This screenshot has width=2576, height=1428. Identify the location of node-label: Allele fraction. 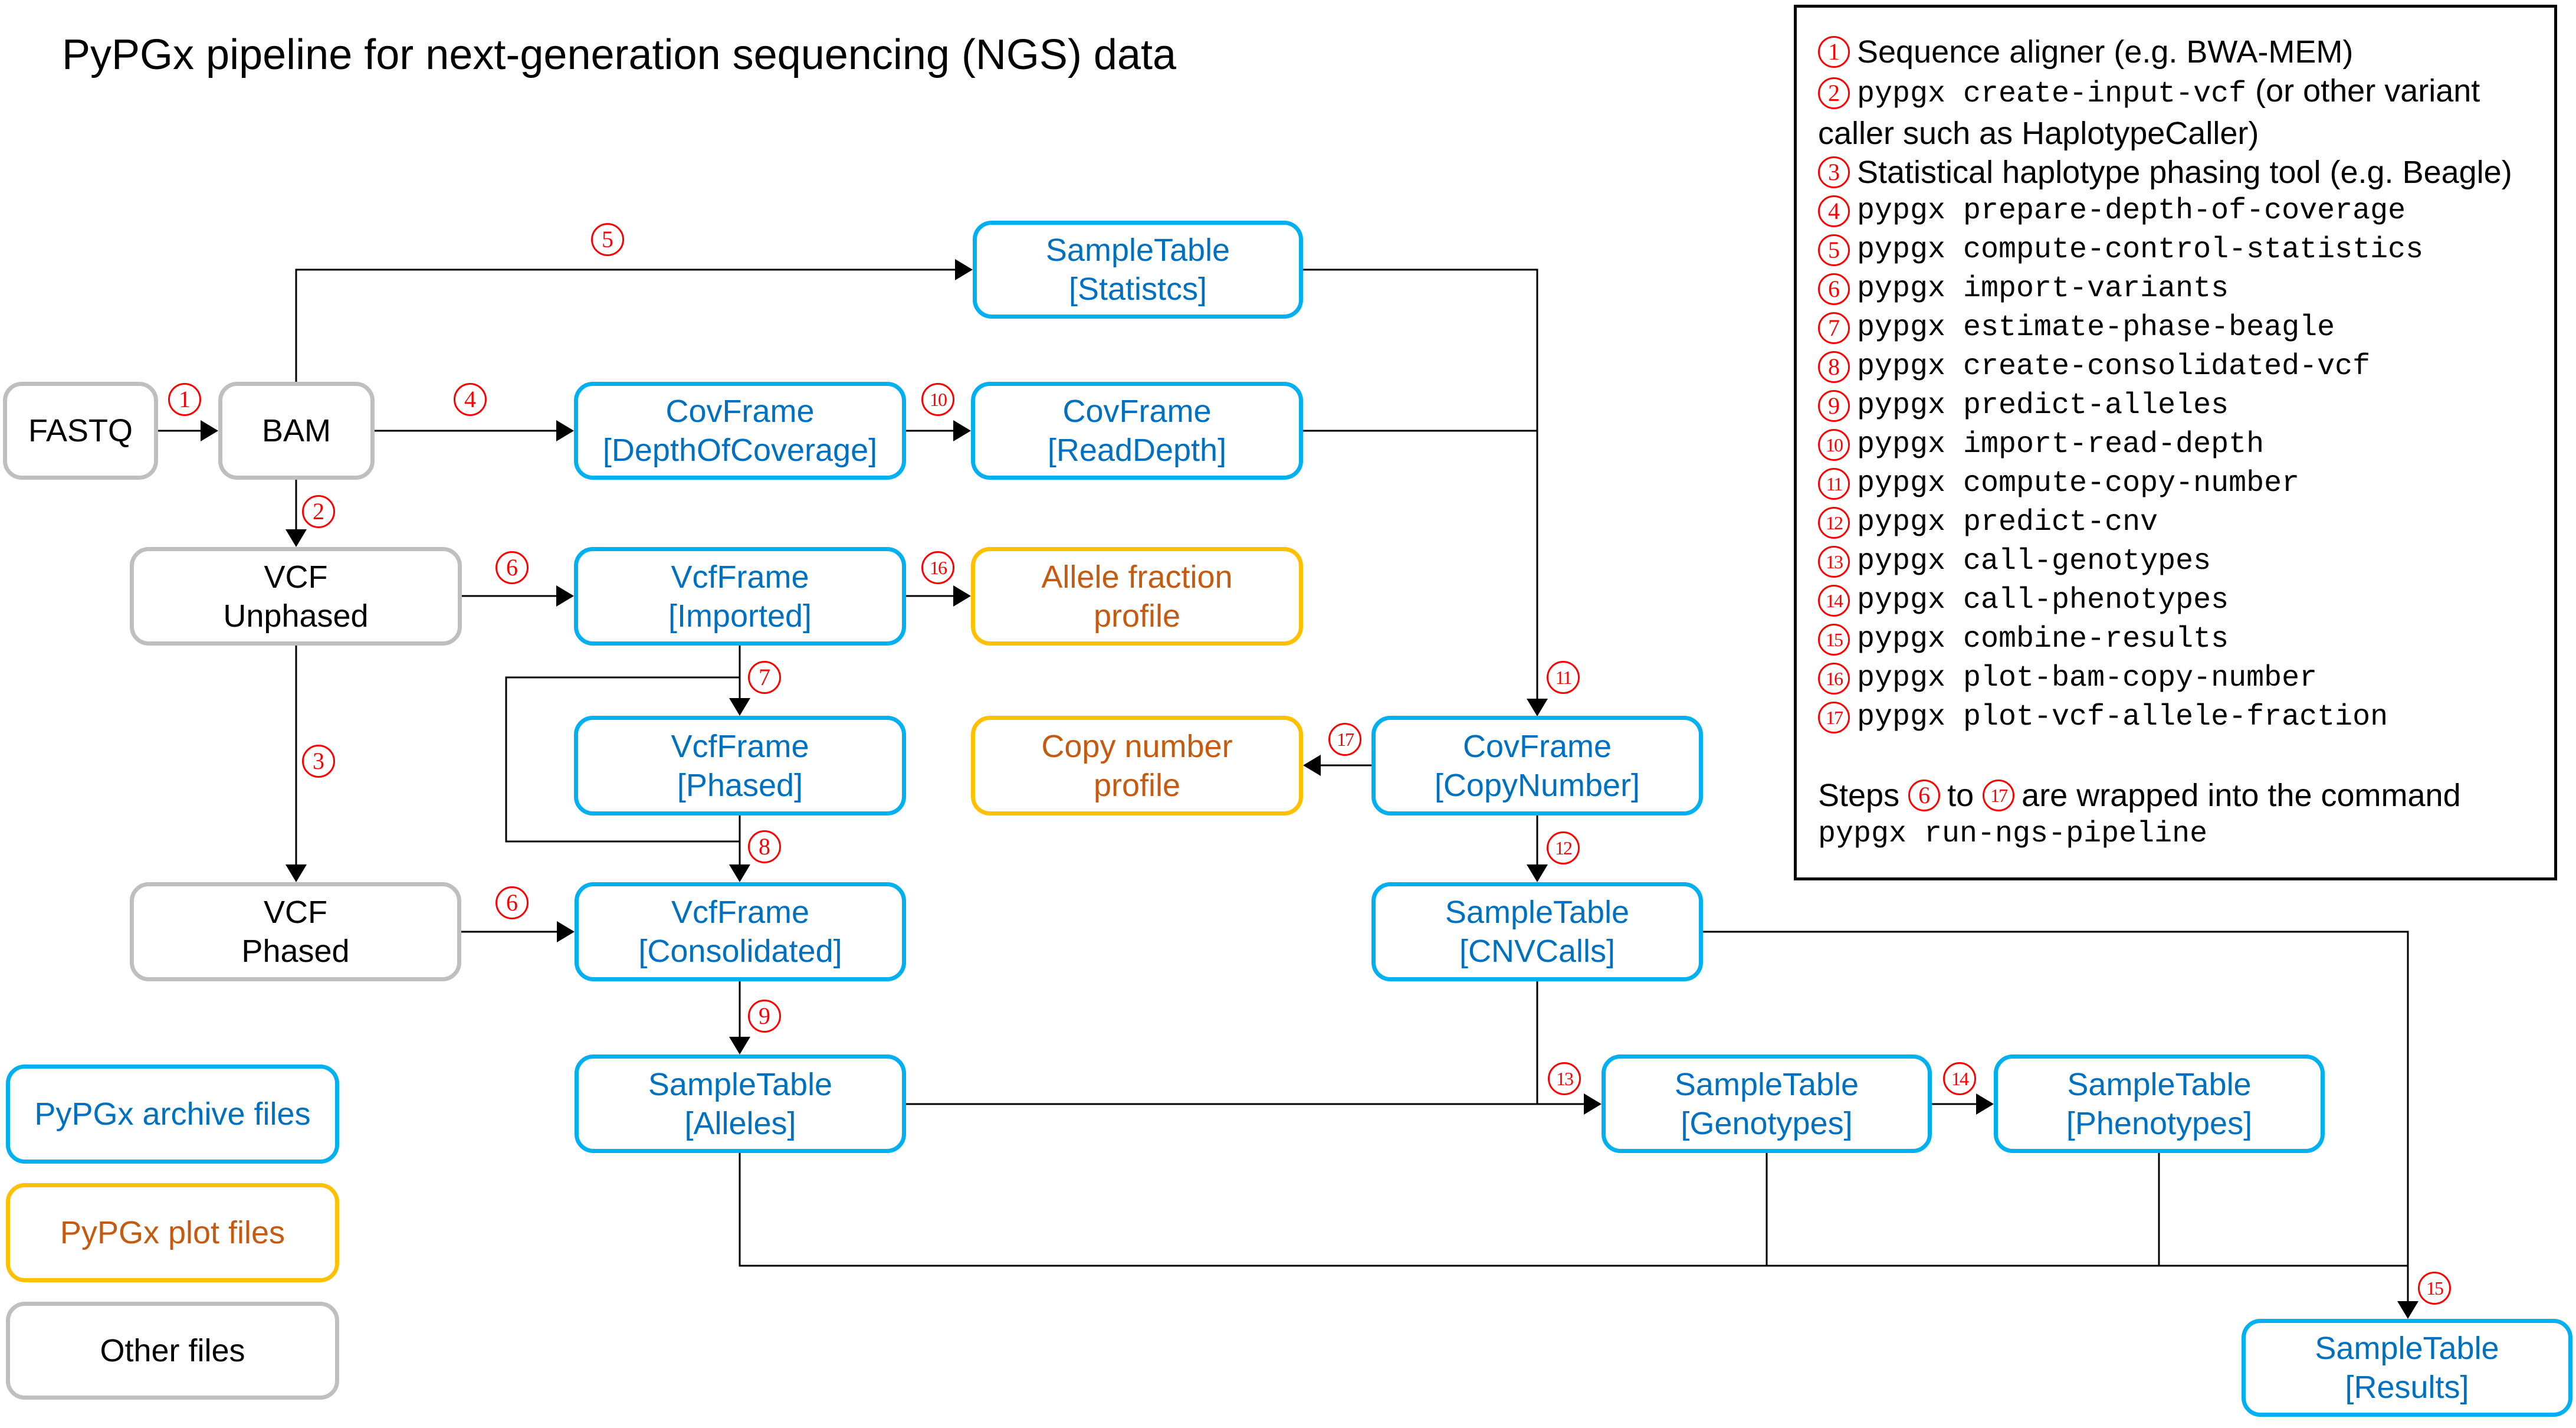
(1137, 577).